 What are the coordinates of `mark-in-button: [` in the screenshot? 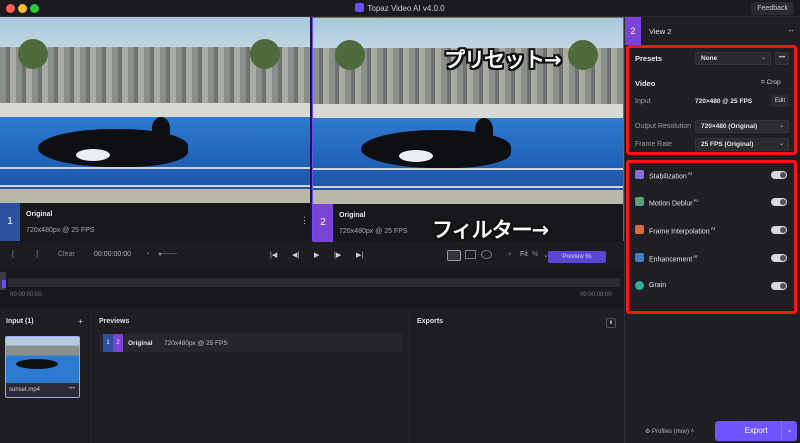 It's located at (13, 254).